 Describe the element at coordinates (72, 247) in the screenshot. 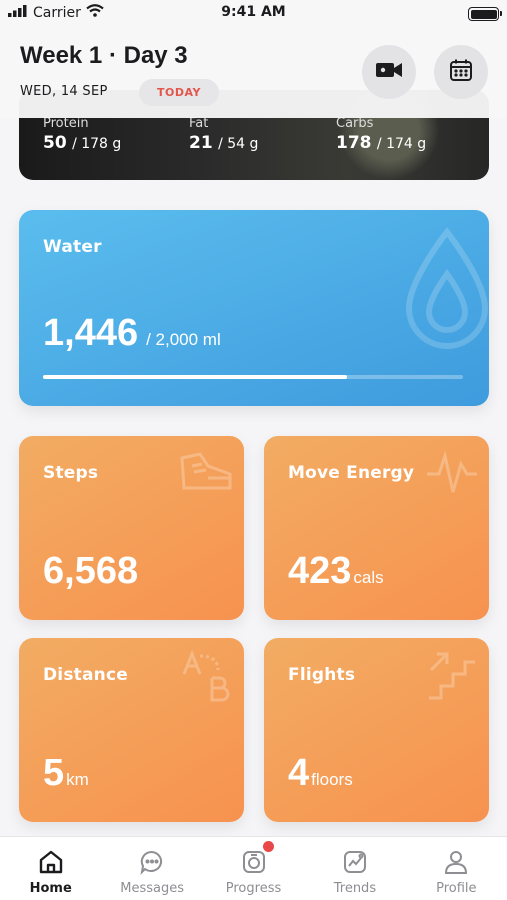

I see `water-label: Water` at that location.